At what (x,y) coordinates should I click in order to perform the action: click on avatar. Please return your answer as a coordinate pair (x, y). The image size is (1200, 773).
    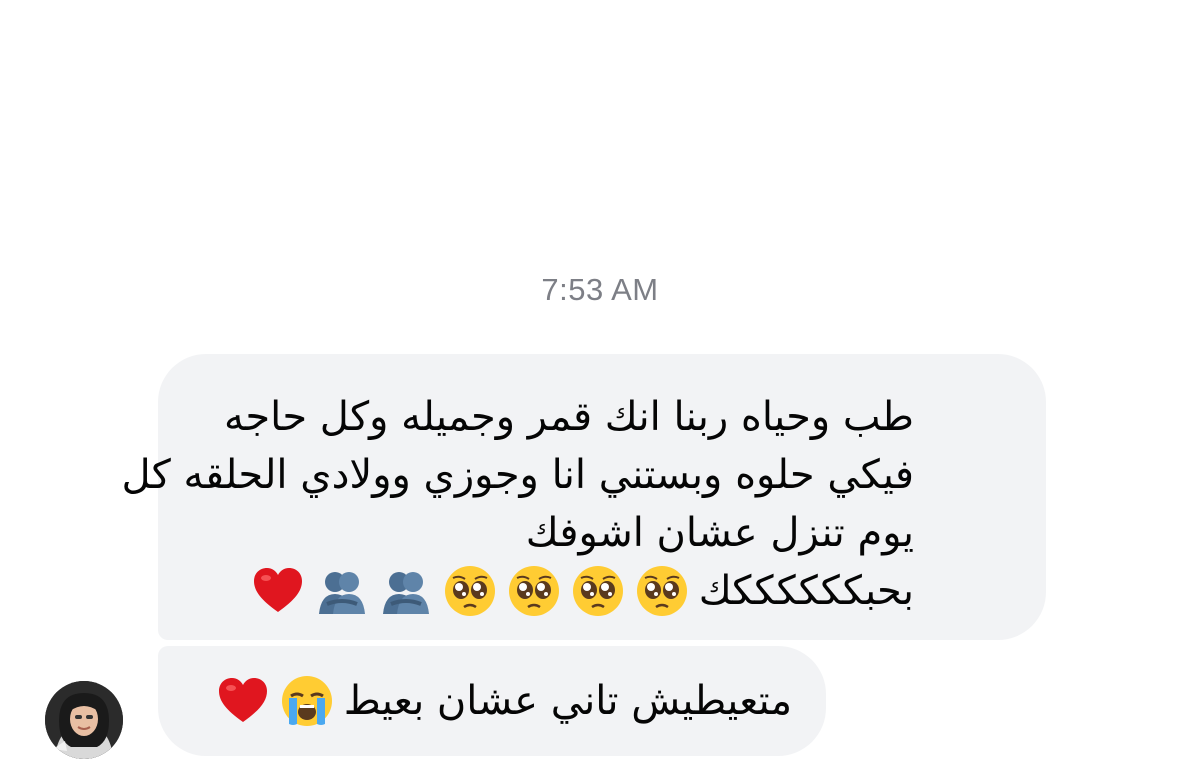
    Looking at the image, I should click on (84, 720).